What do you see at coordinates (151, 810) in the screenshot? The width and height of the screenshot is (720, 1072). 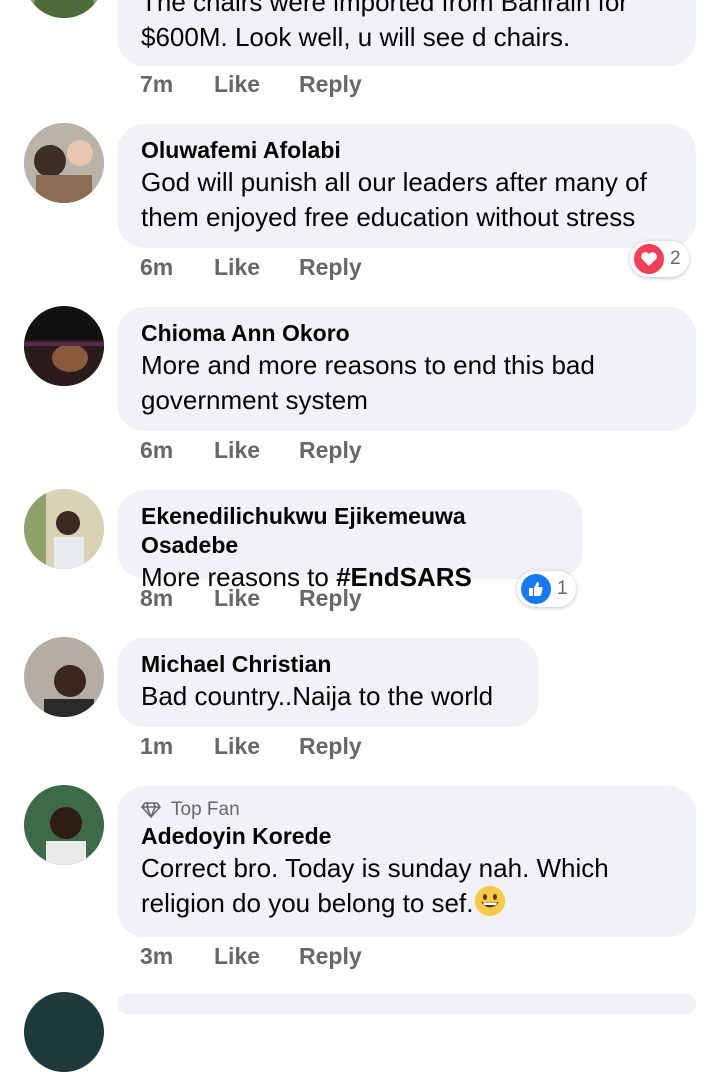 I see `diamond-icon` at bounding box center [151, 810].